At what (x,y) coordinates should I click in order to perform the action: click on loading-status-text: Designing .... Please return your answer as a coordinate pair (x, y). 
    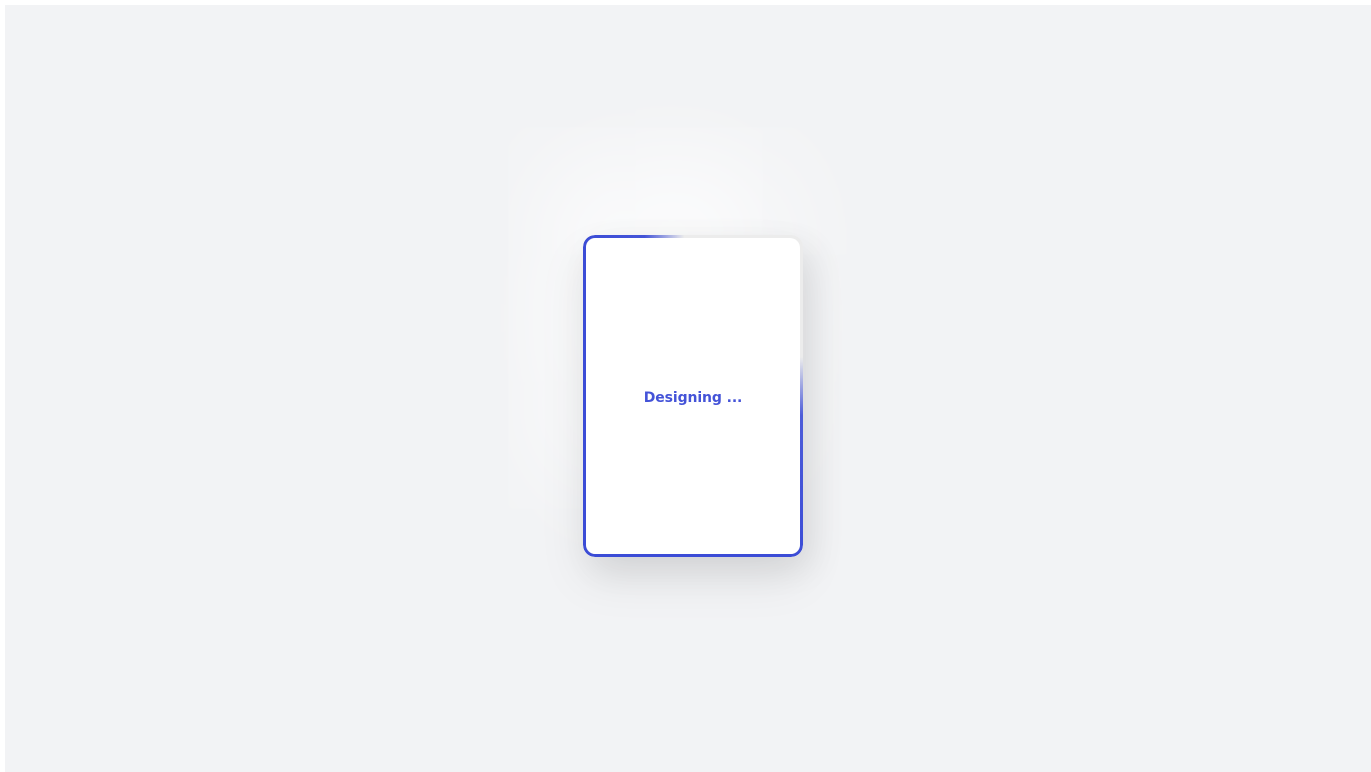
    Looking at the image, I should click on (693, 398).